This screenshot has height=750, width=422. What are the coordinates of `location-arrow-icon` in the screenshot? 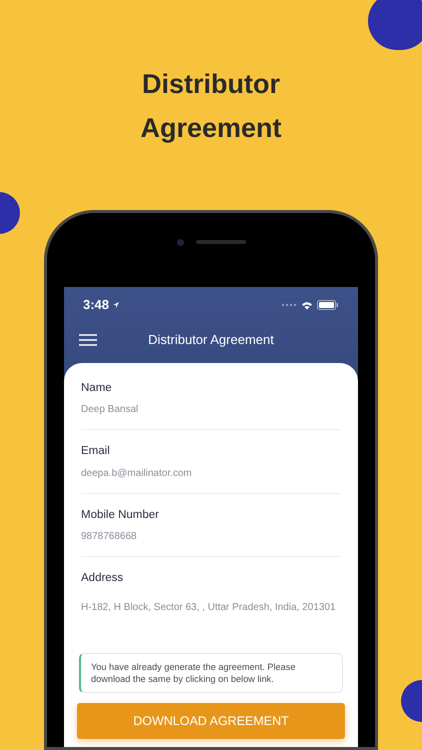 It's located at (116, 305).